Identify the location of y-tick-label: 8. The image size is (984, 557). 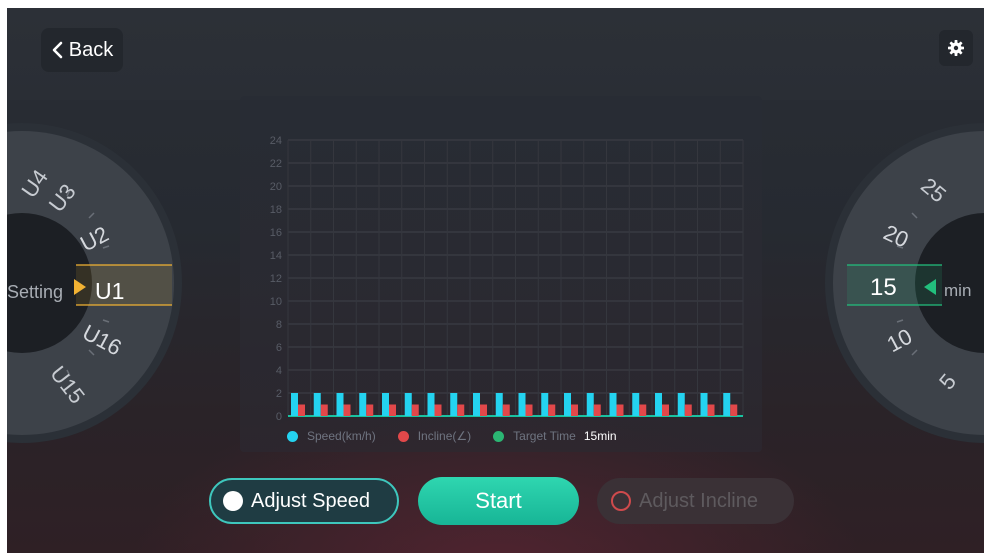
(279, 325).